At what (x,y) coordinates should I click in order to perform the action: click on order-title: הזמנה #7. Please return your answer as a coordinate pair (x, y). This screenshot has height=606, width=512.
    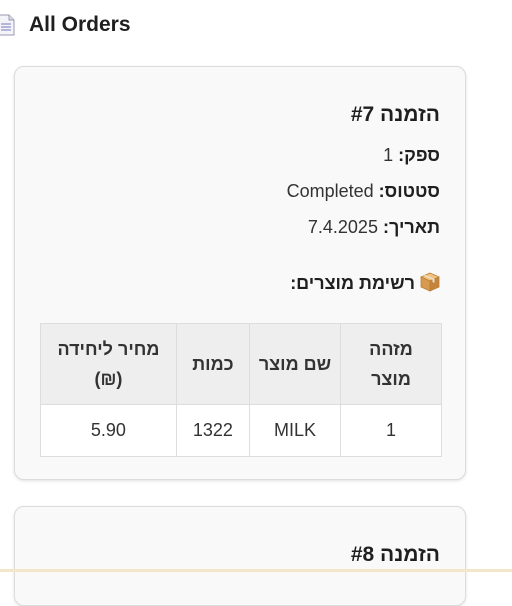
    Looking at the image, I should click on (395, 114).